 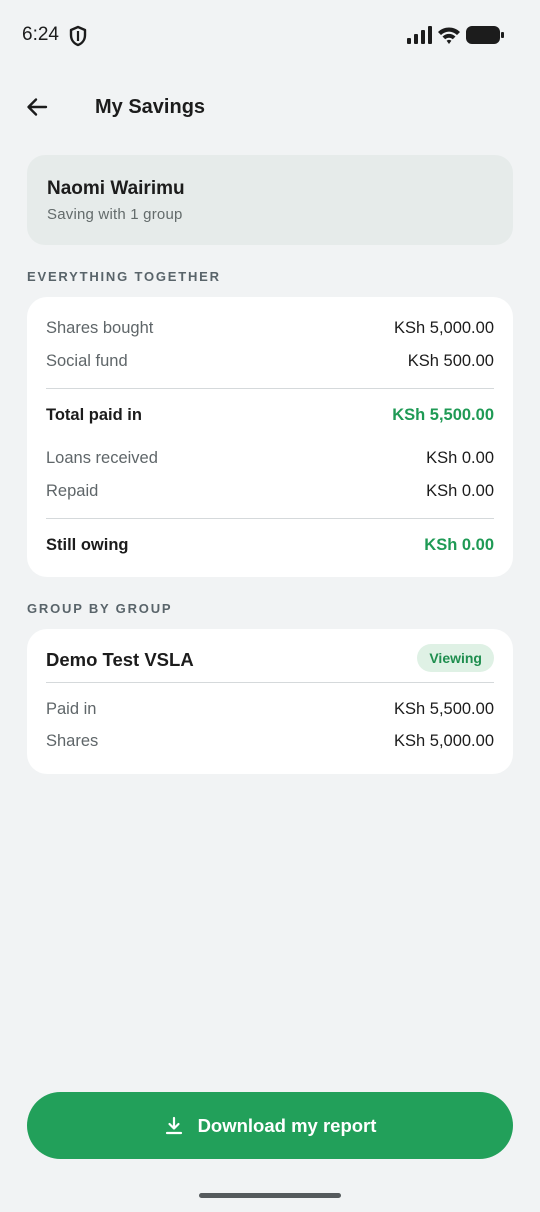 What do you see at coordinates (150, 107) in the screenshot?
I see `page-title: My Savings` at bounding box center [150, 107].